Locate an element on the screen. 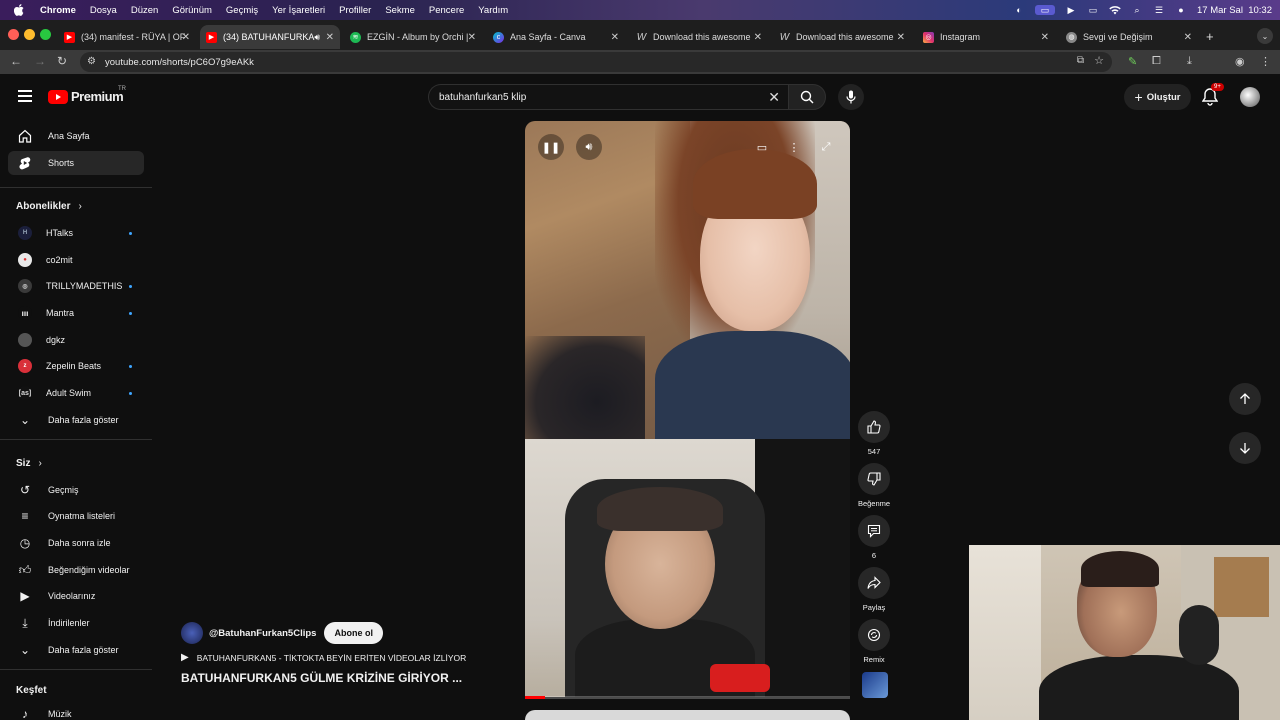  menu-sekme: Sekme is located at coordinates (400, 10).